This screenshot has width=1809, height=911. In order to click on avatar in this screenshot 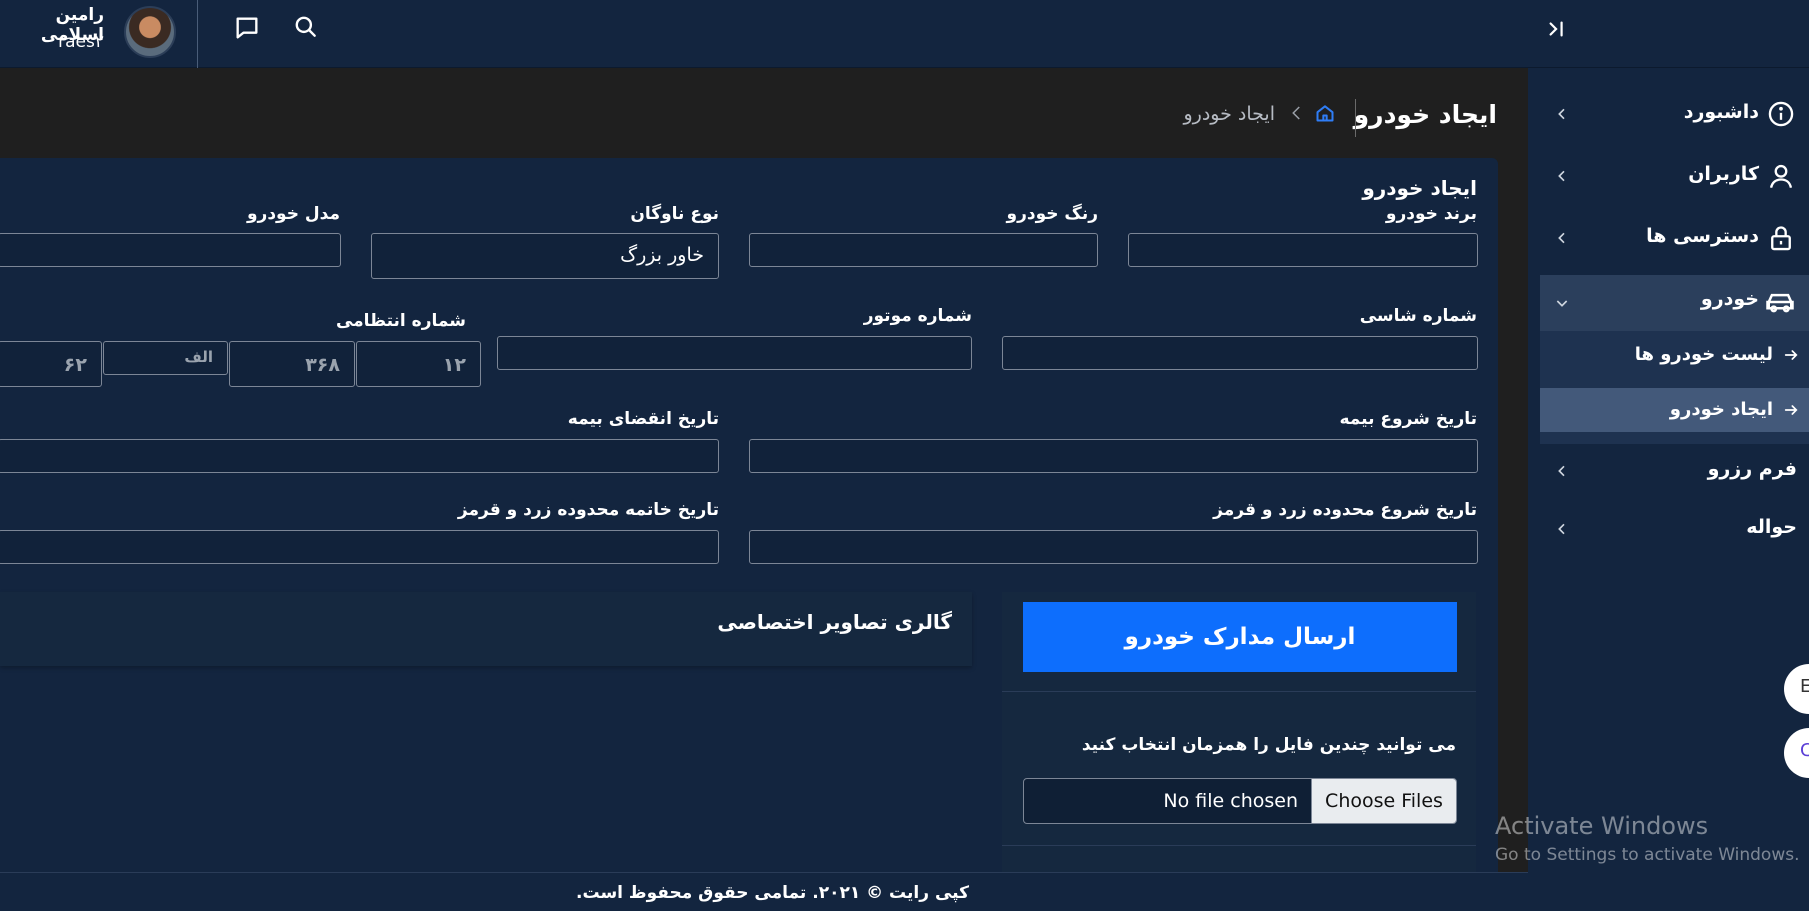, I will do `click(150, 32)`.